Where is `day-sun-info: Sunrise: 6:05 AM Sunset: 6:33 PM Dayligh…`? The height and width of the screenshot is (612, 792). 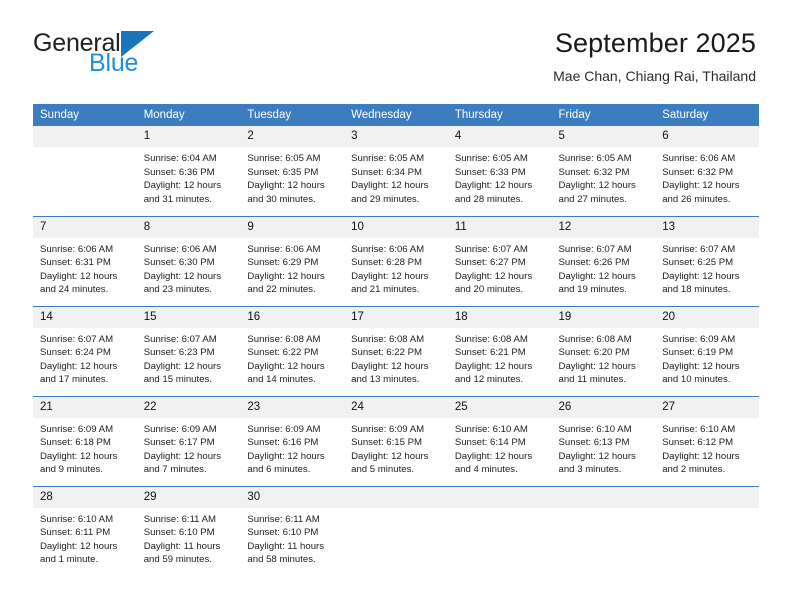 day-sun-info: Sunrise: 6:05 AM Sunset: 6:33 PM Dayligh… is located at coordinates (493, 179).